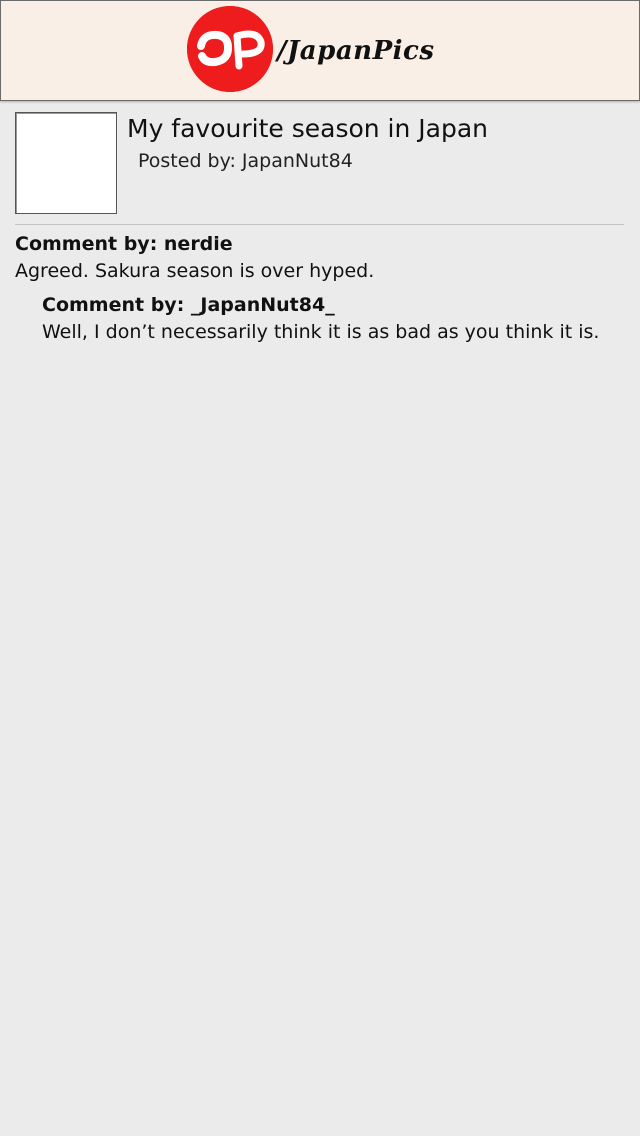 Image resolution: width=640 pixels, height=1136 pixels. What do you see at coordinates (245, 161) in the screenshot?
I see `post-author: Posted by: JapanNut84` at bounding box center [245, 161].